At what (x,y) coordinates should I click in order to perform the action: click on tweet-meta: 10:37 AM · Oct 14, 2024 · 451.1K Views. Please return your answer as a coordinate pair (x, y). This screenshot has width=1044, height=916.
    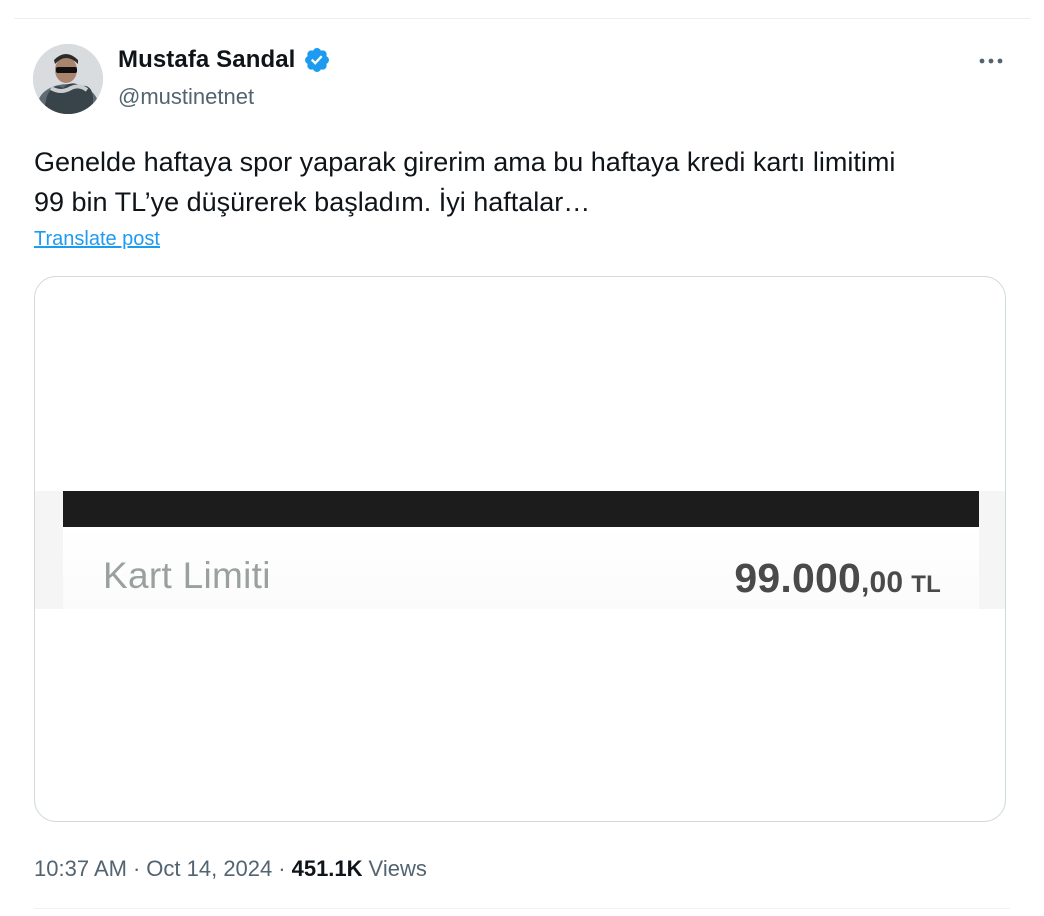
    Looking at the image, I should click on (230, 869).